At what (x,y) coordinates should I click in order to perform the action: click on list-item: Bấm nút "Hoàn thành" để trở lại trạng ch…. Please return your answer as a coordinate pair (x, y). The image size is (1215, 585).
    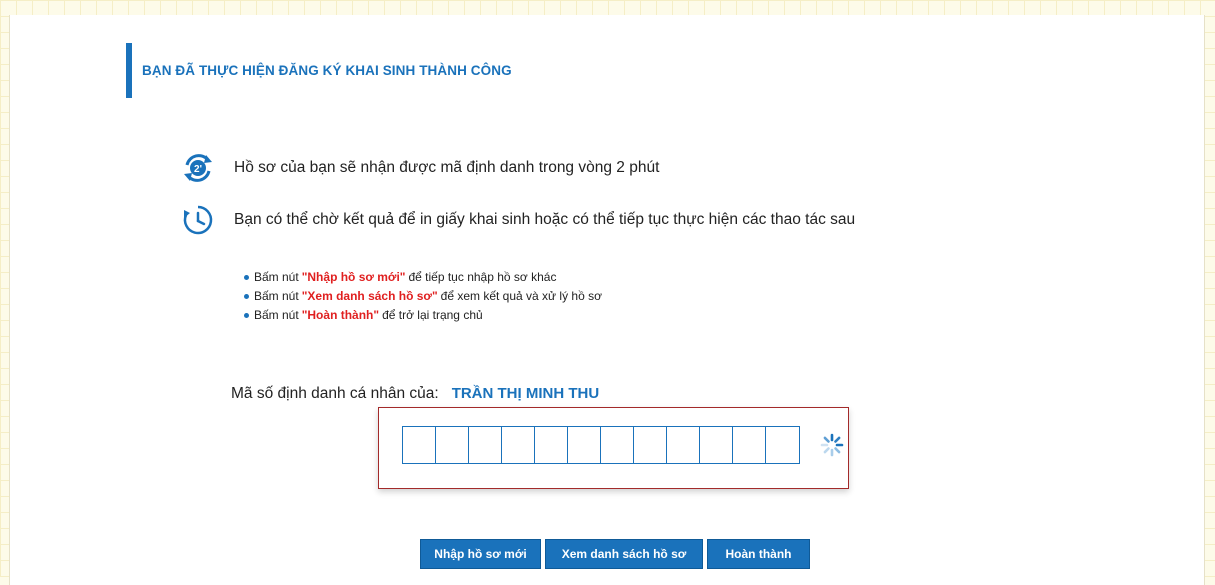
    Looking at the image, I should click on (423, 315).